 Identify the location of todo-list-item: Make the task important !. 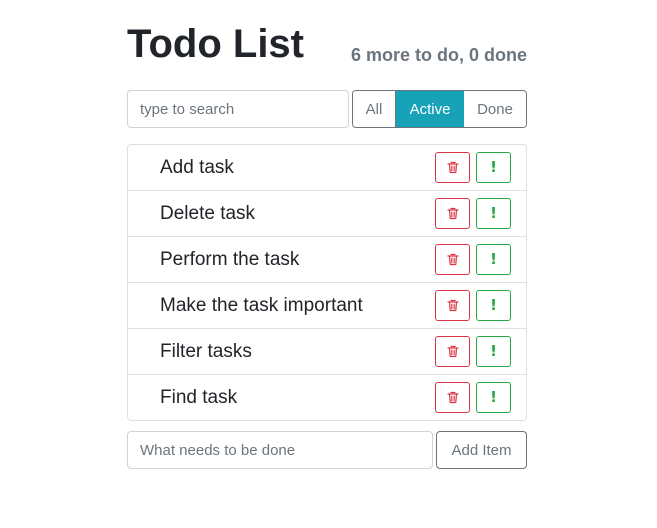
(327, 306).